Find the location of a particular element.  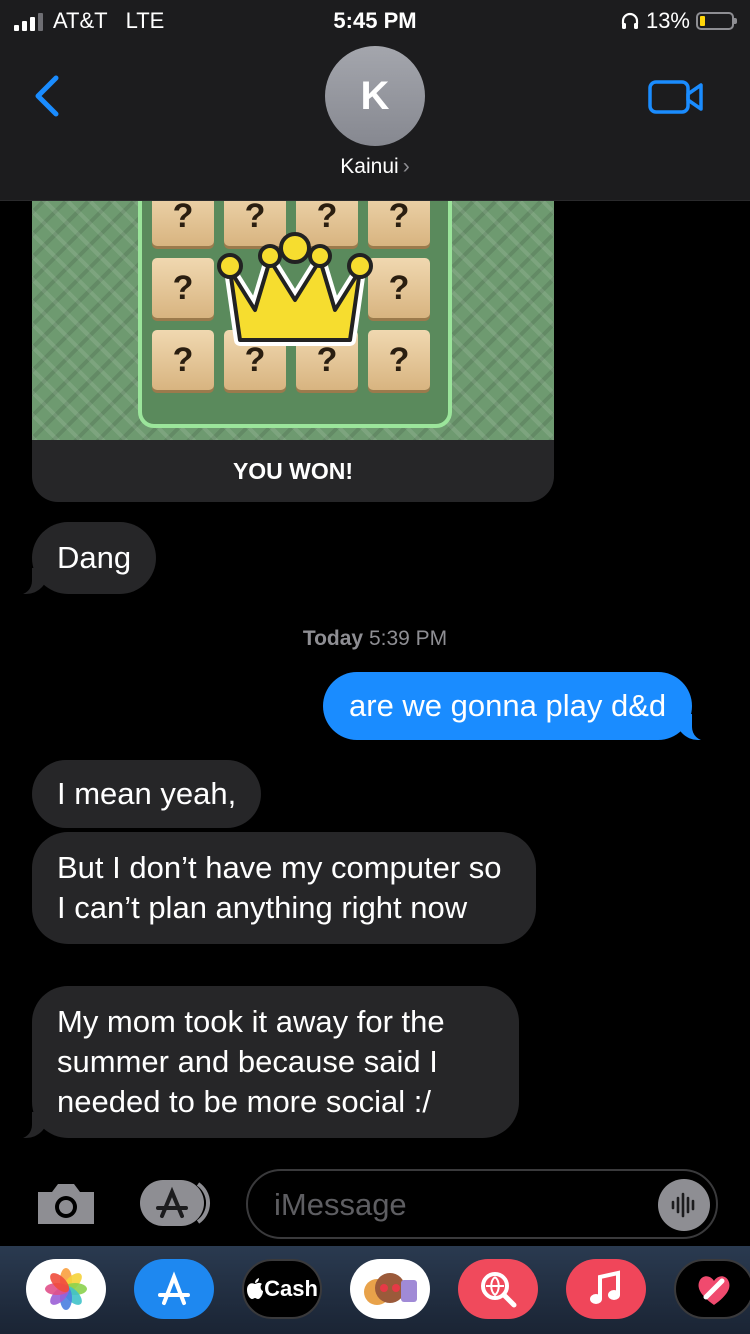

app-drawer: Cash is located at coordinates (375, 1290).